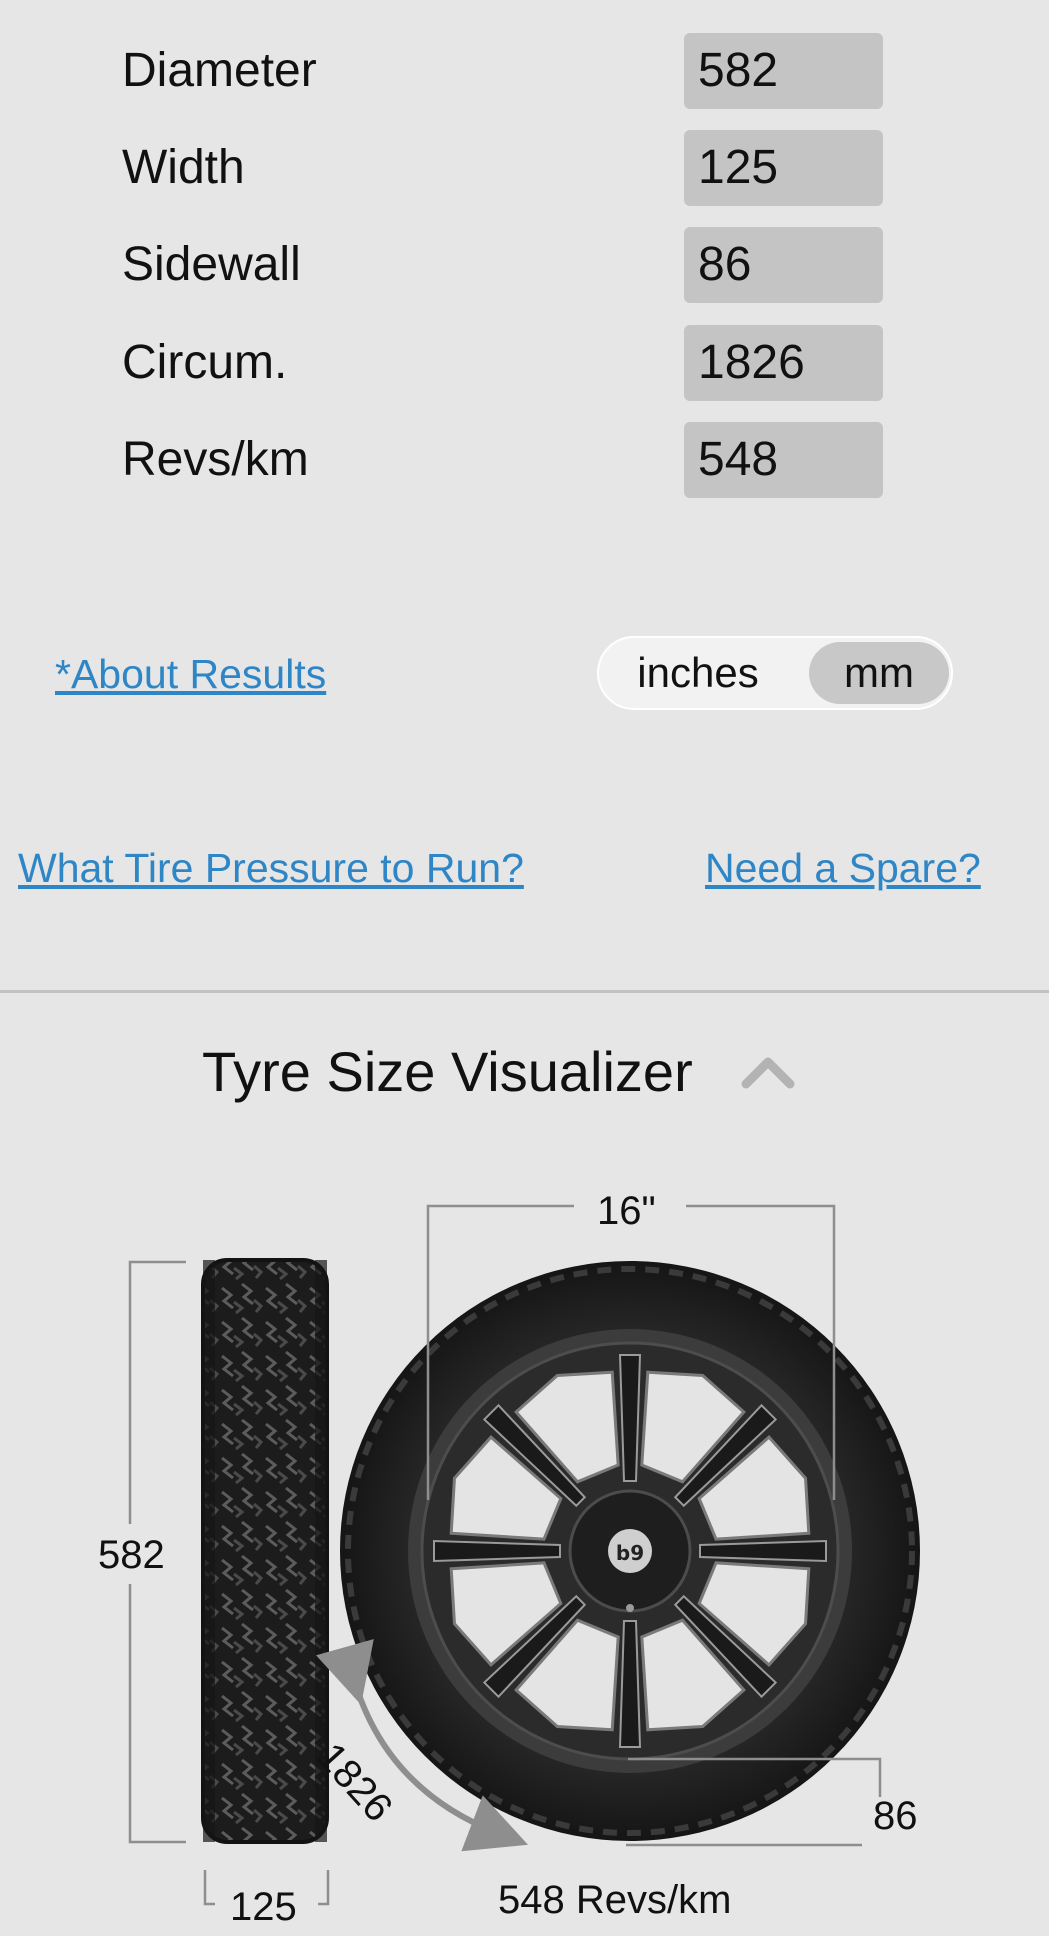  I want to click on result-label: Sidewall, so click(211, 264).